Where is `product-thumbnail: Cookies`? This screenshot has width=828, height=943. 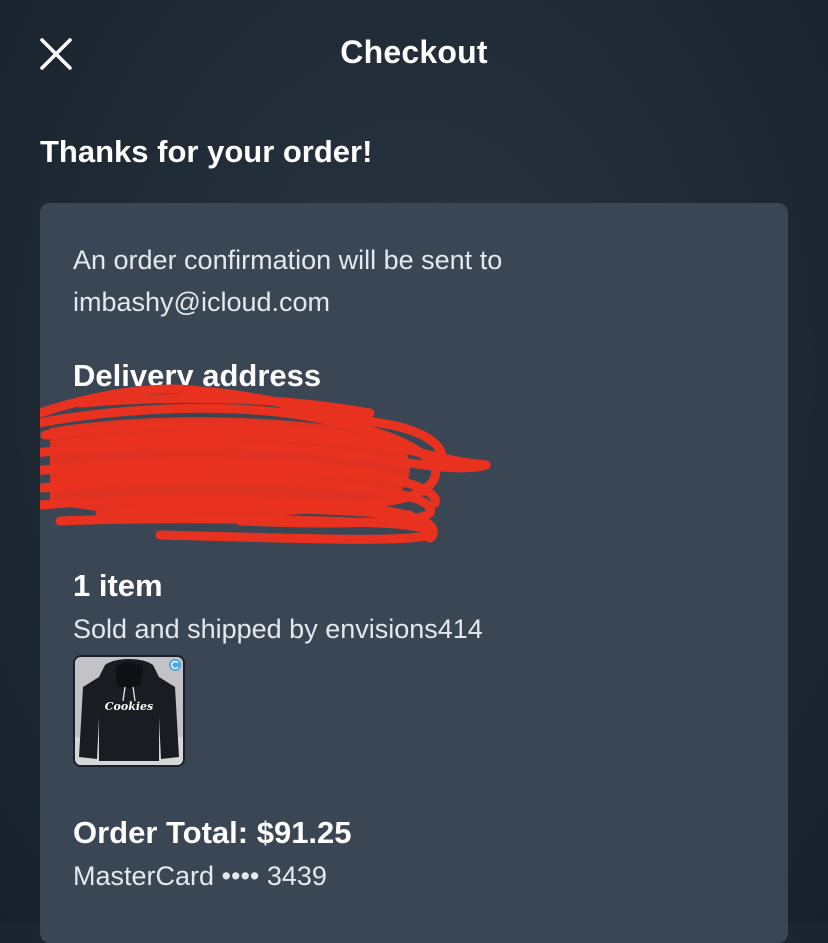 product-thumbnail: Cookies is located at coordinates (129, 711).